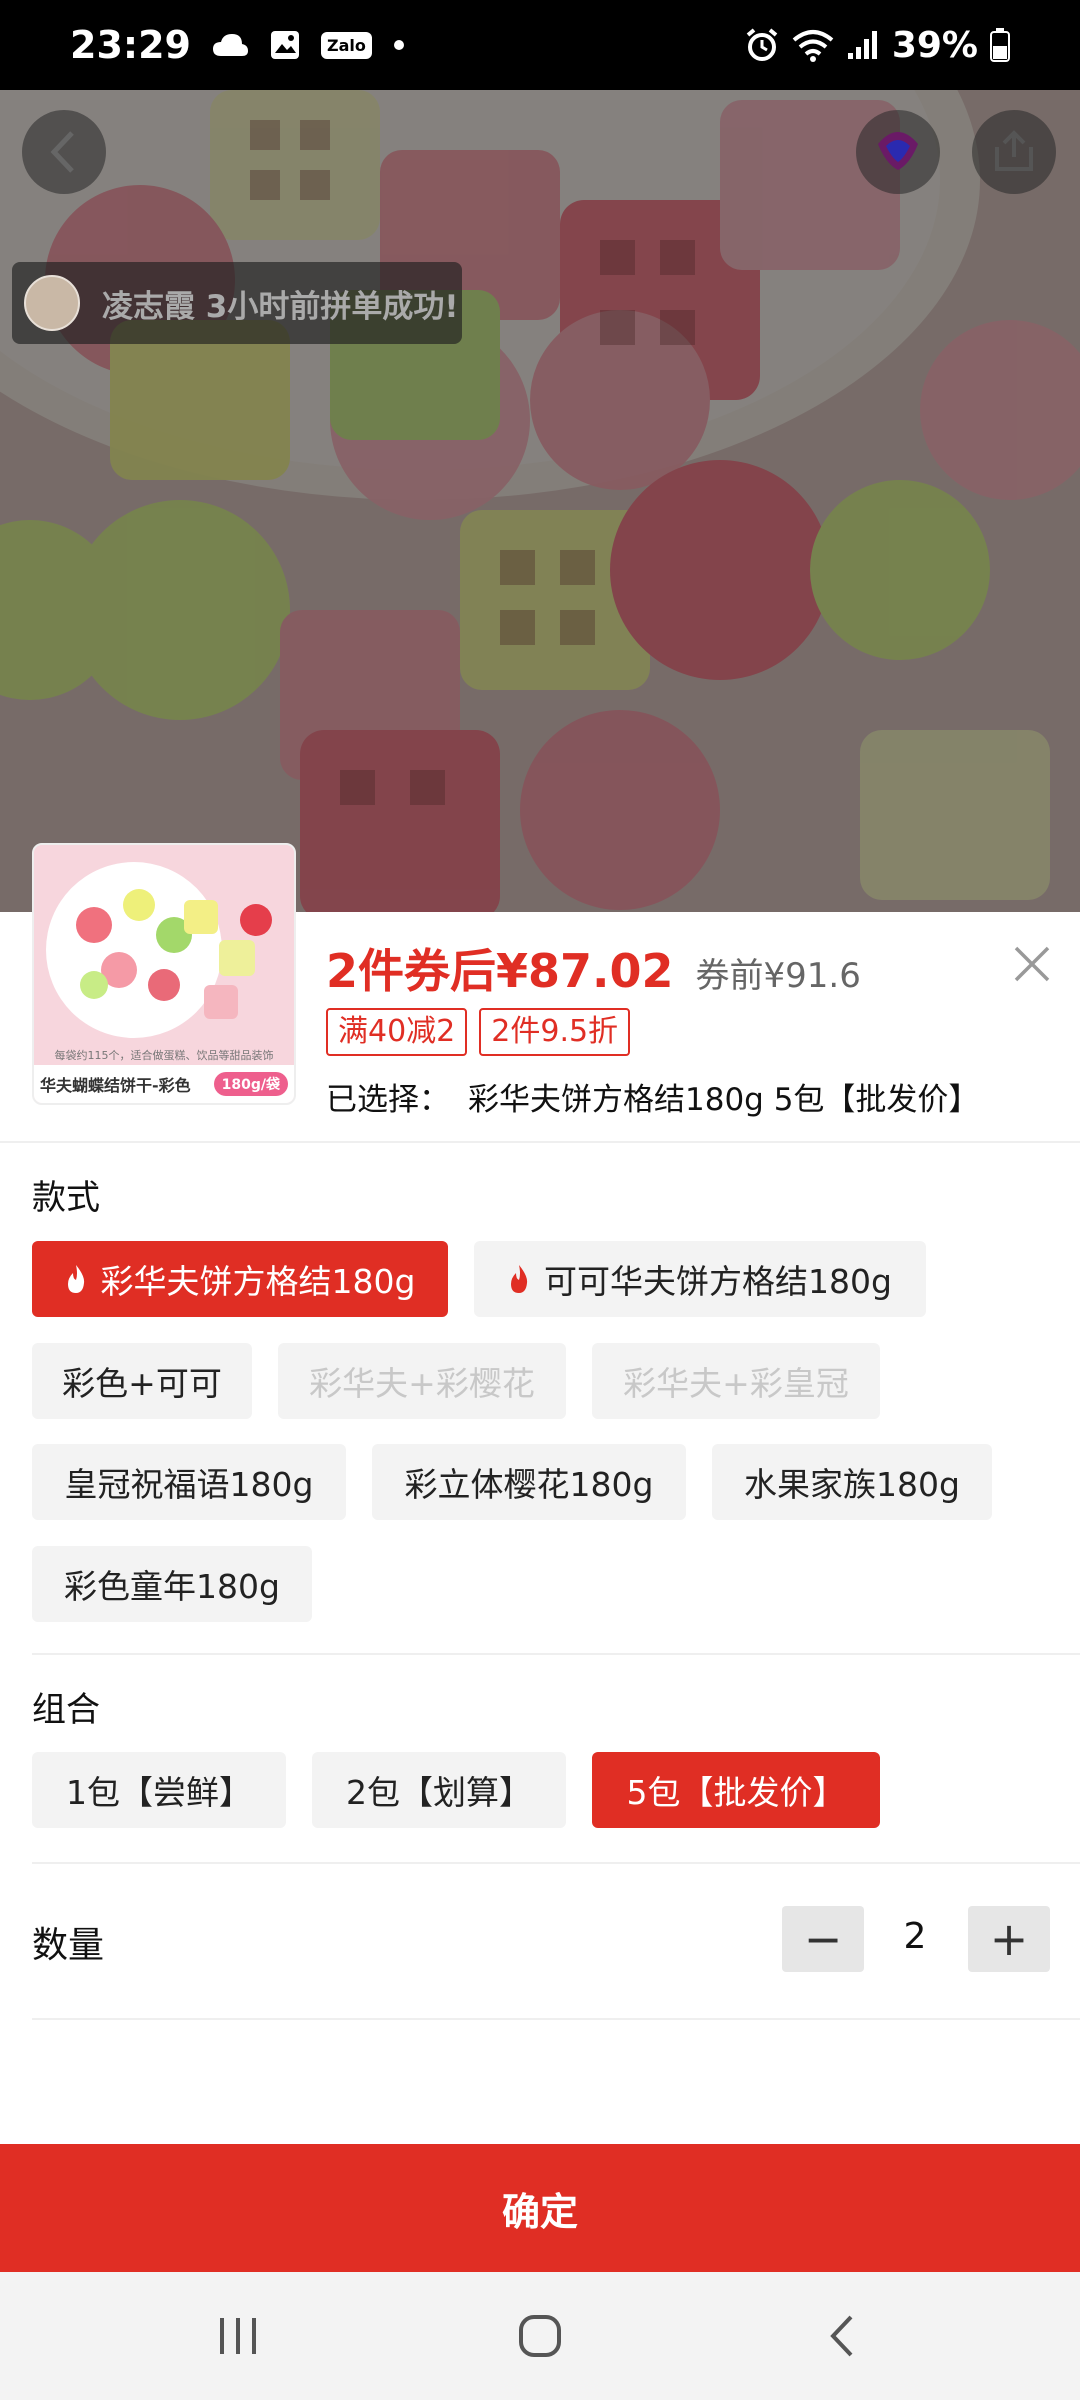 This screenshot has height=2400, width=1080. I want to click on alarm-icon, so click(762, 45).